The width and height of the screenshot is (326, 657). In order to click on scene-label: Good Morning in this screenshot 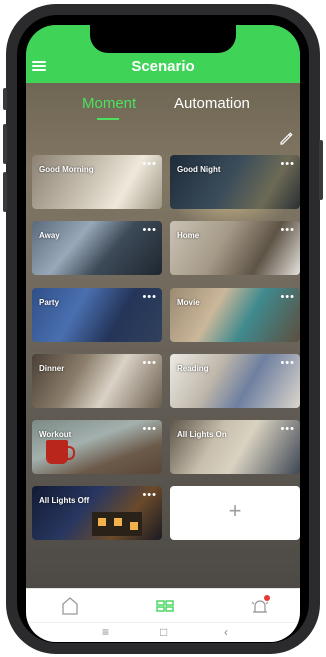, I will do `click(66, 169)`.